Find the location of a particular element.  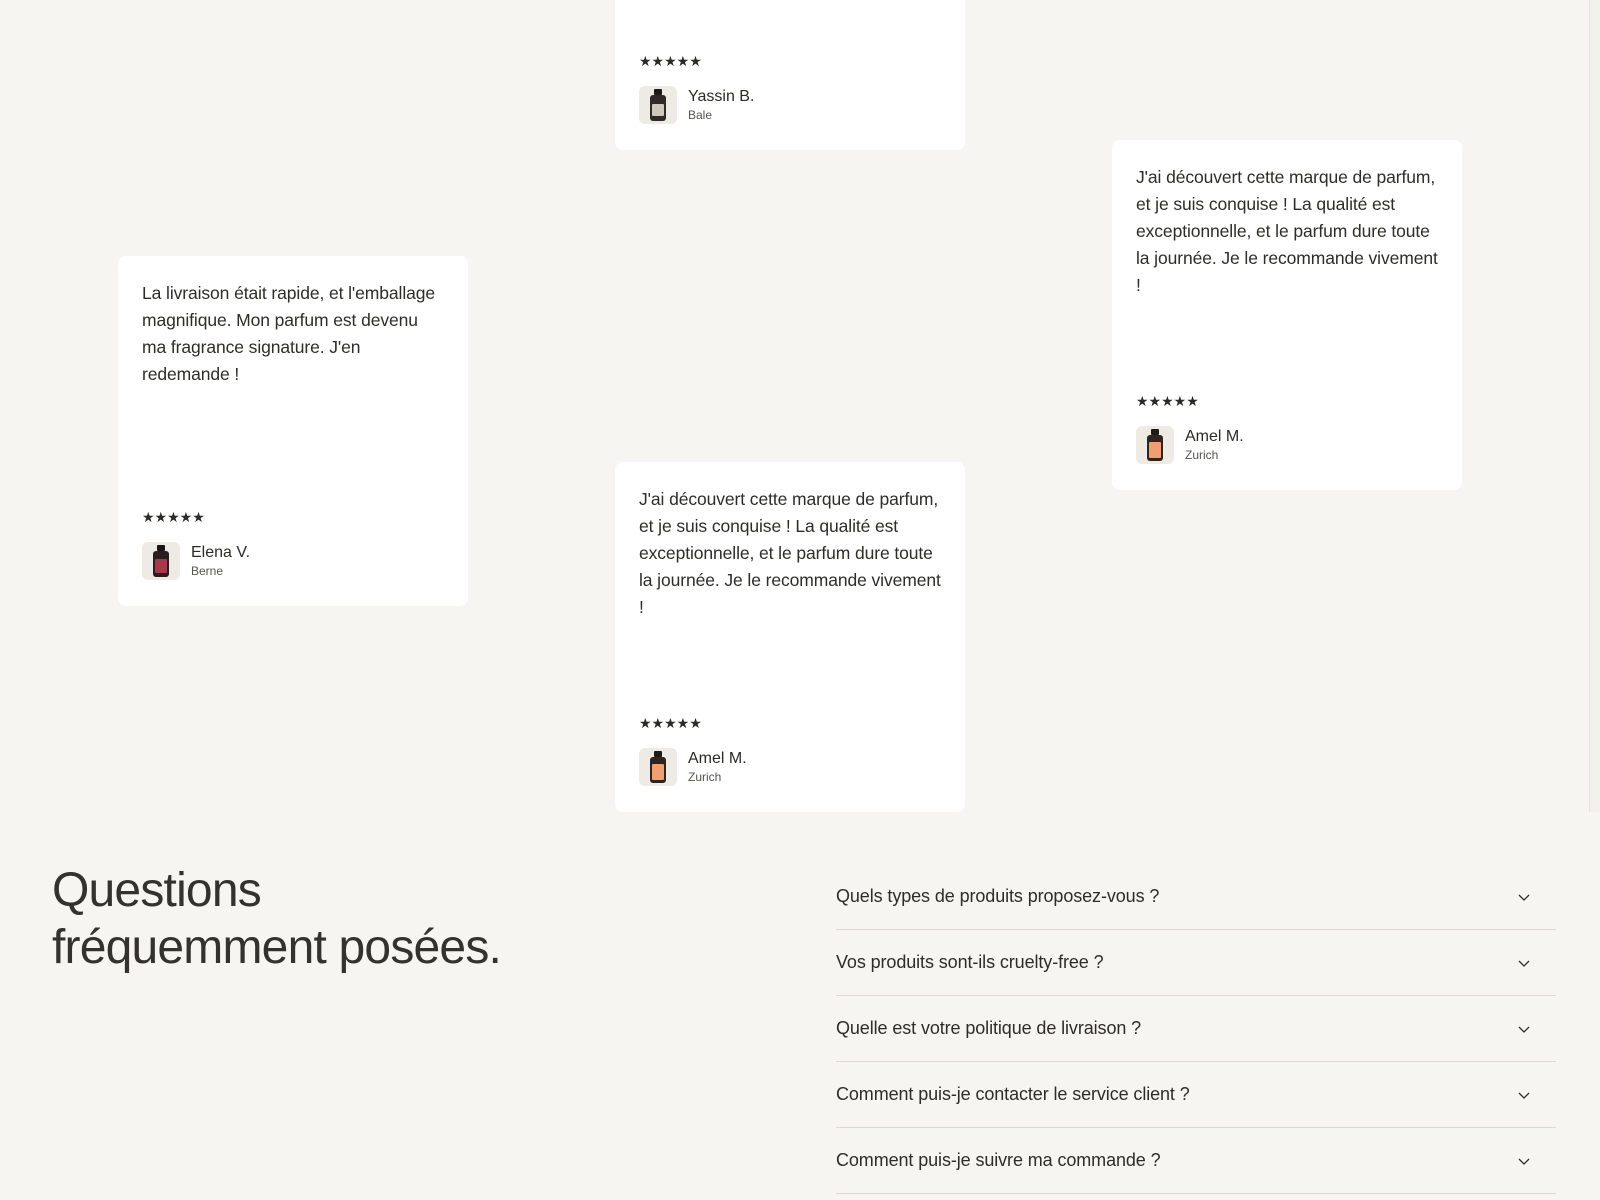

review-author: Elena V. Berne is located at coordinates (196, 561).